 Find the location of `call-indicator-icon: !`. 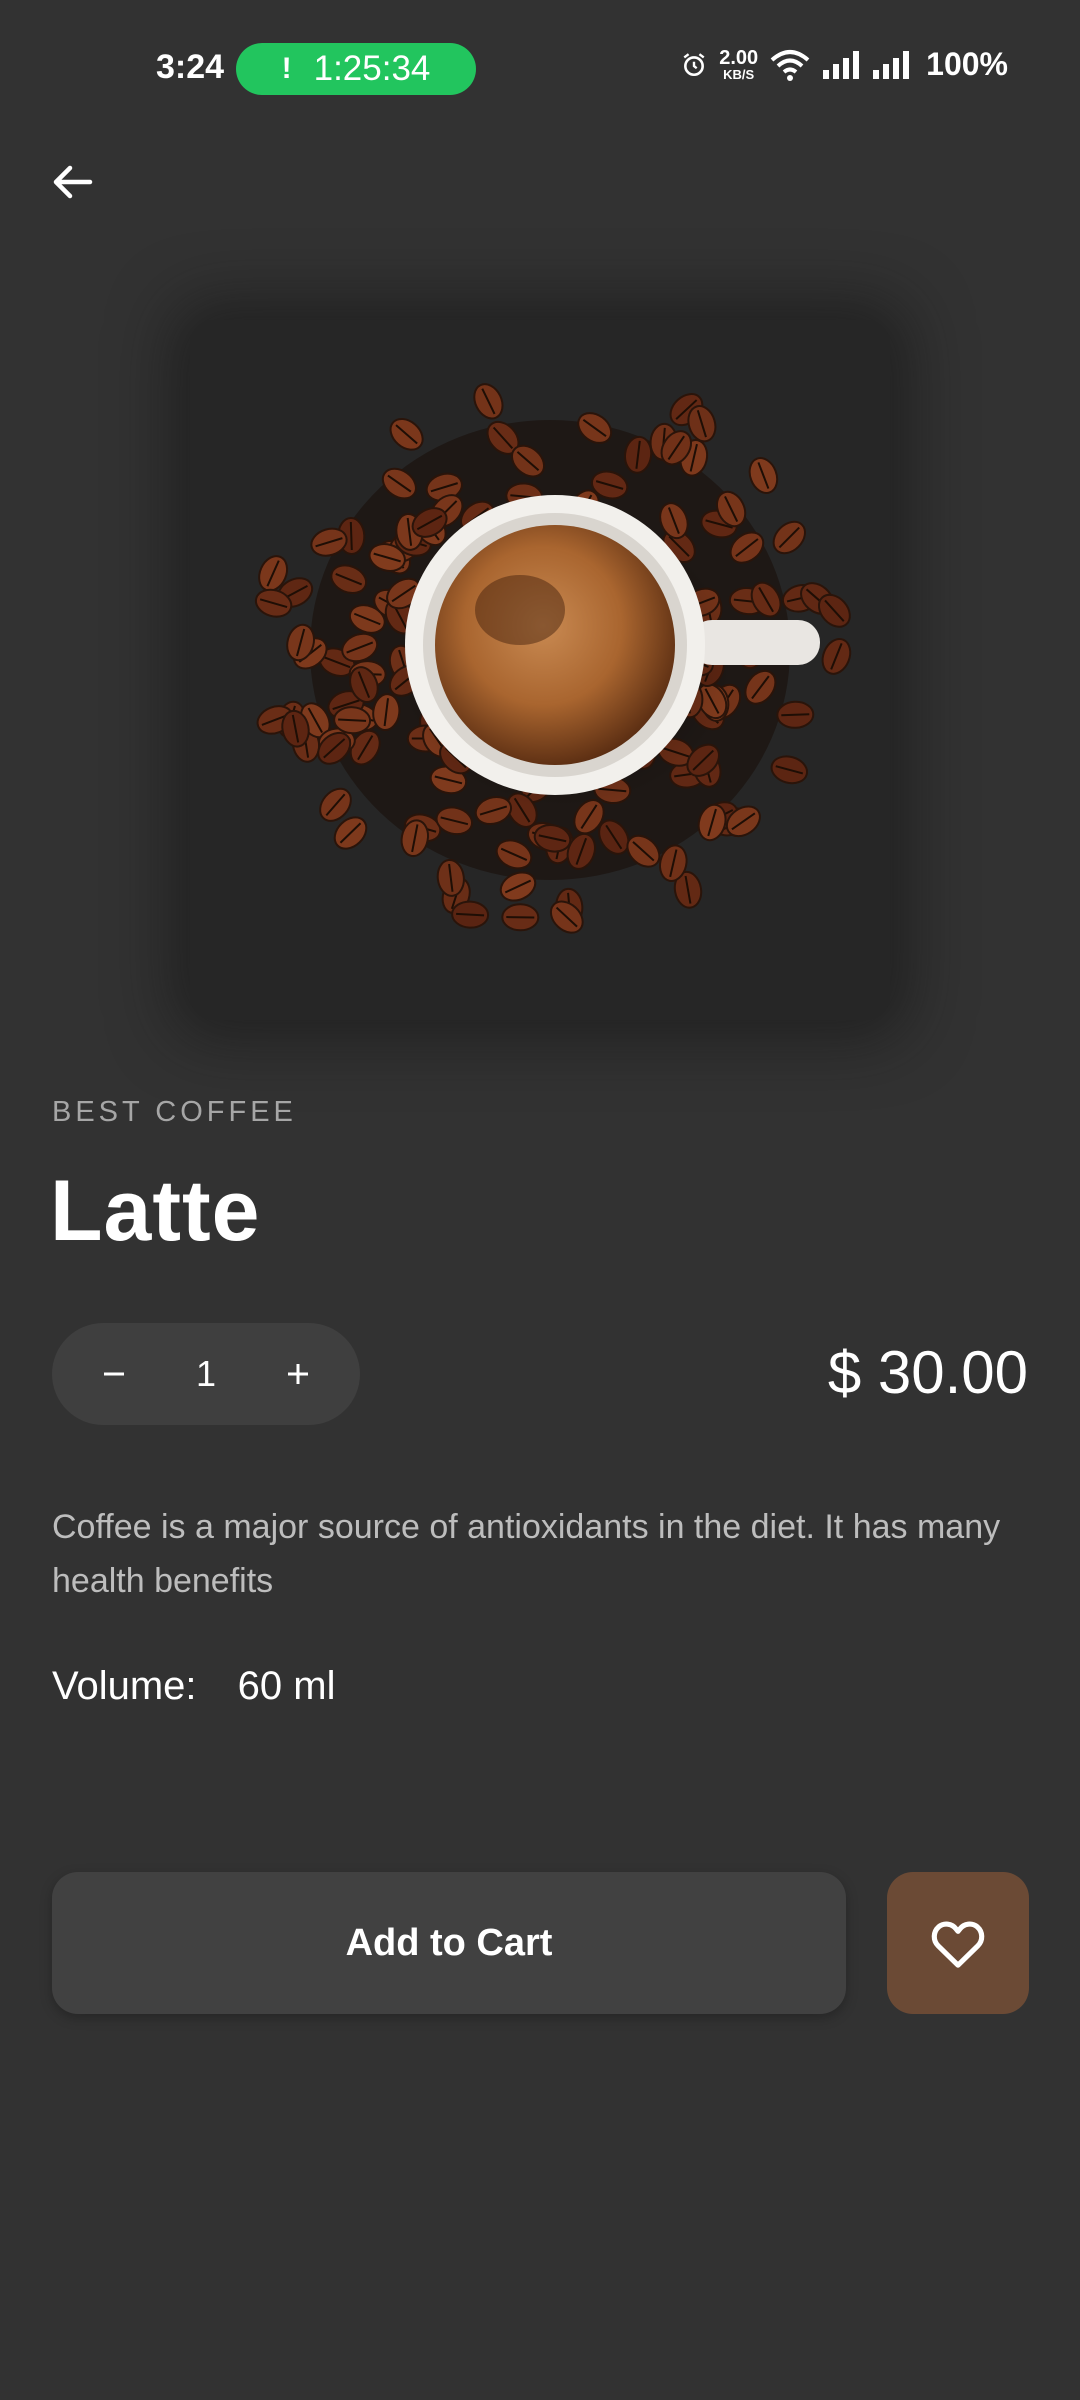

call-indicator-icon: ! is located at coordinates (286, 68).